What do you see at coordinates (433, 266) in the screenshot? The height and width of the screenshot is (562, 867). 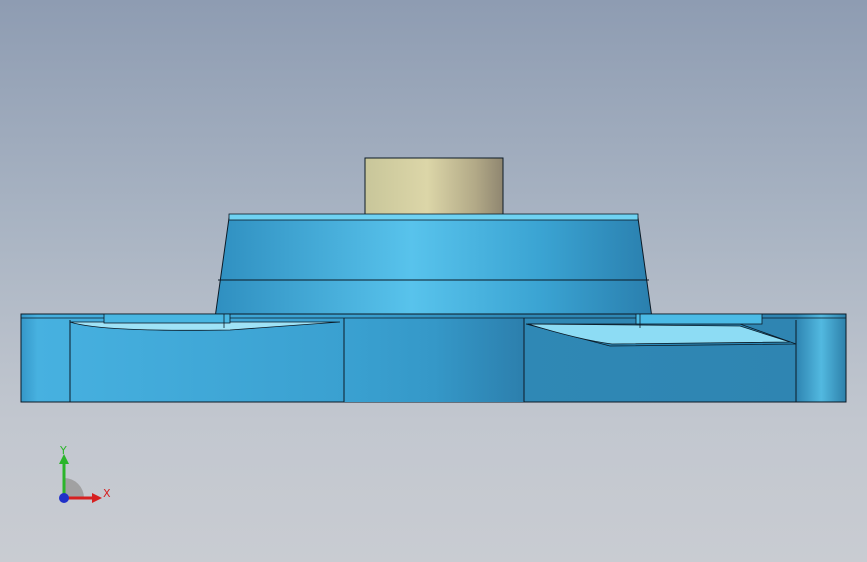 I see `conical-boss` at bounding box center [433, 266].